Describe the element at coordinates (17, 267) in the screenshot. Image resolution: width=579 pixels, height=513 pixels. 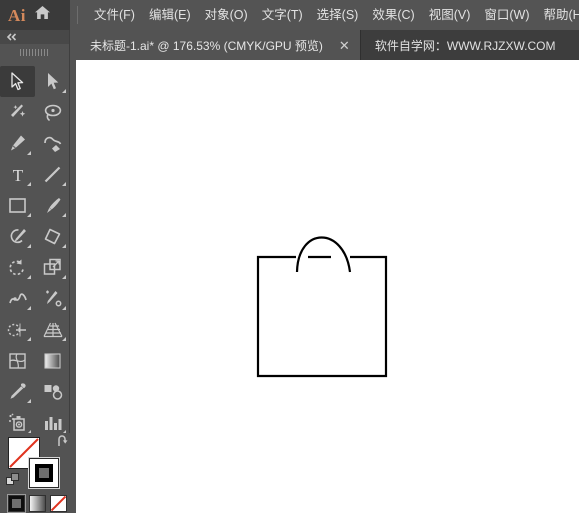
I see `rotate-tool` at that location.